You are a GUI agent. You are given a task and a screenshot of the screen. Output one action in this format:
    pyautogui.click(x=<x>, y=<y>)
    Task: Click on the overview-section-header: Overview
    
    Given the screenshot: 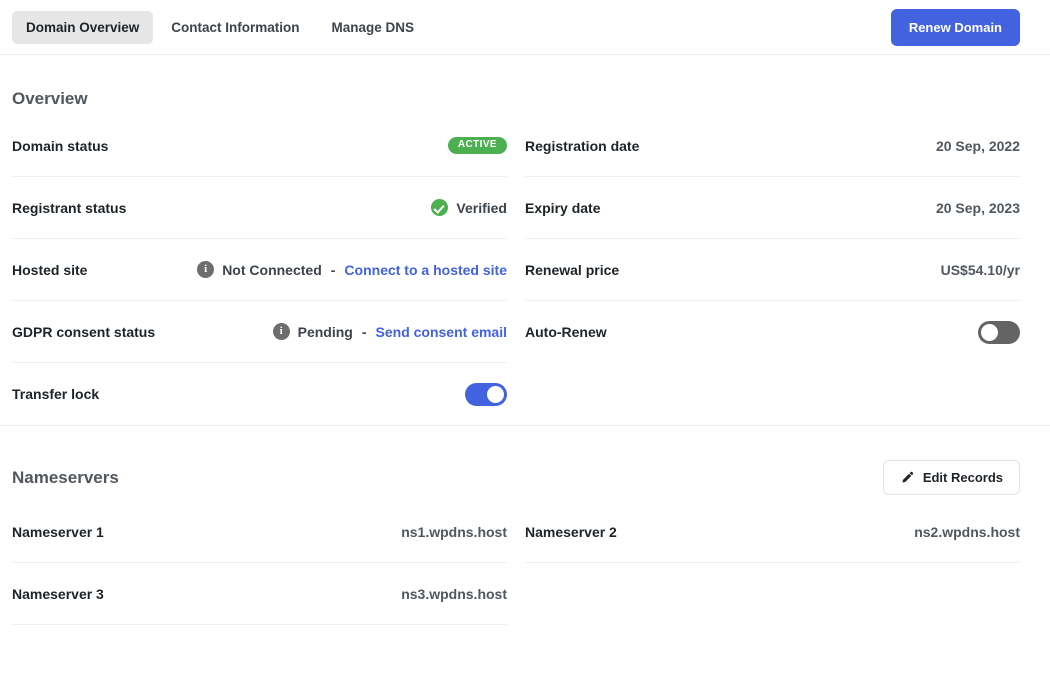 What is the action you would take?
    pyautogui.click(x=516, y=85)
    